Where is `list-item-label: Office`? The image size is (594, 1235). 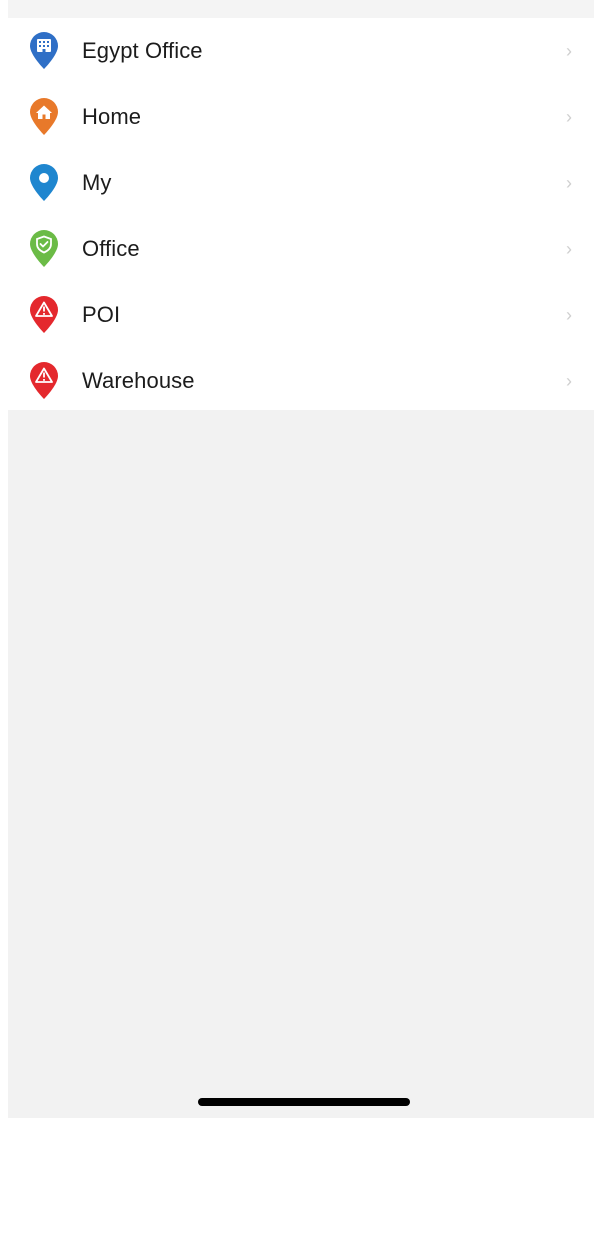
list-item-label: Office is located at coordinates (111, 248).